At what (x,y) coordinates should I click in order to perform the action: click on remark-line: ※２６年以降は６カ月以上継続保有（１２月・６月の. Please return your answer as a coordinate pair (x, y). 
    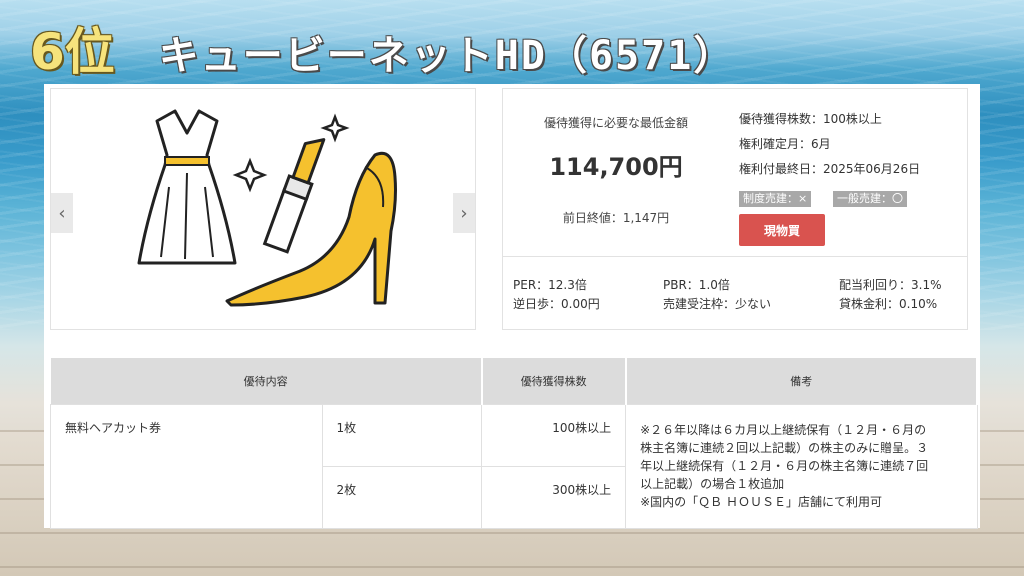
    Looking at the image, I should click on (783, 429).